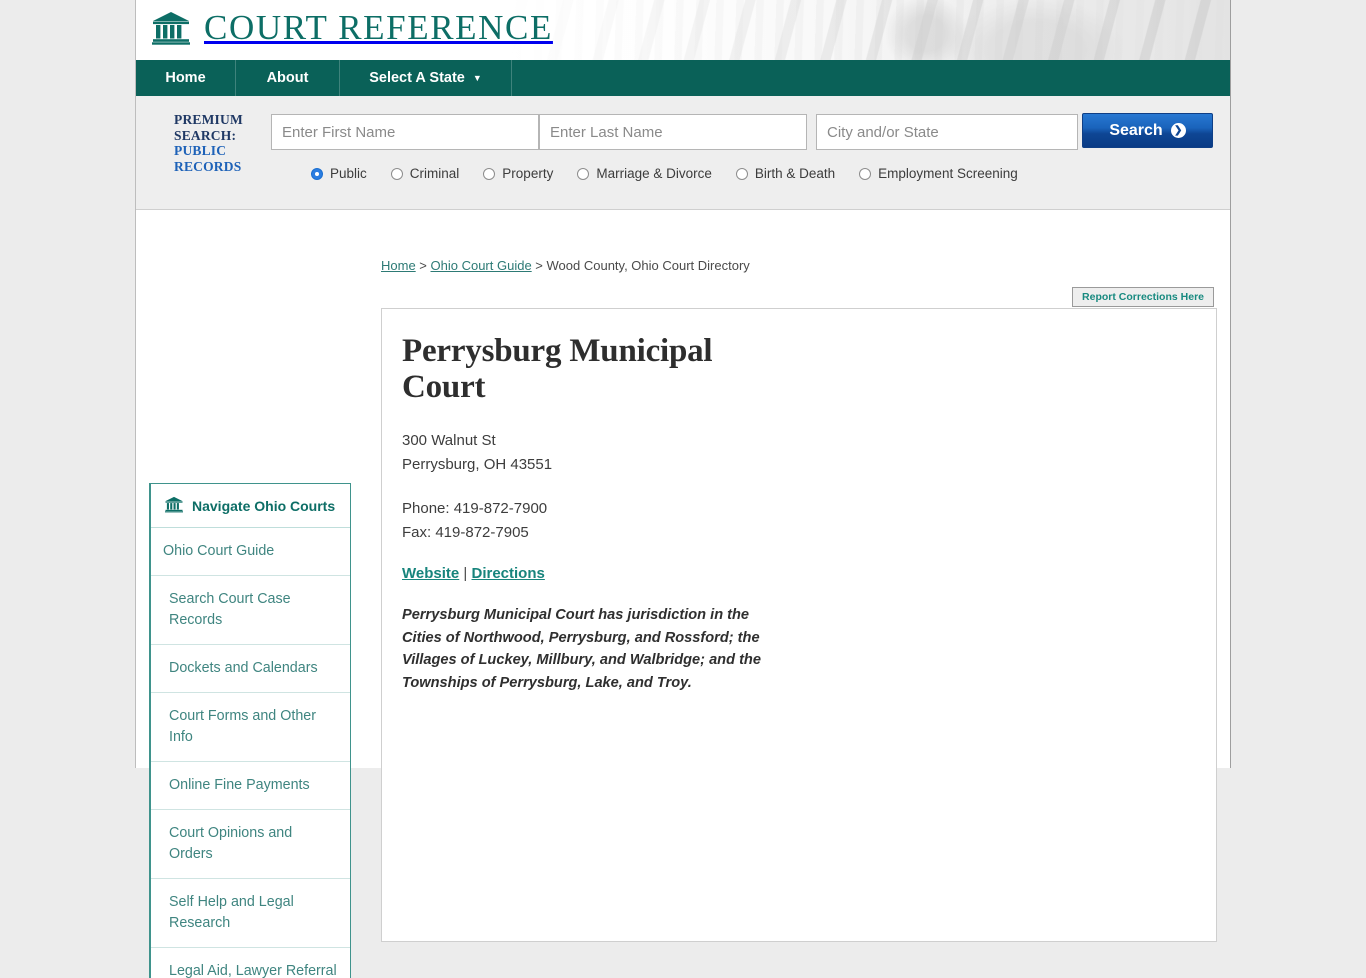 The width and height of the screenshot is (1366, 978). I want to click on site-logo: COURT REFERENCE, so click(352, 28).